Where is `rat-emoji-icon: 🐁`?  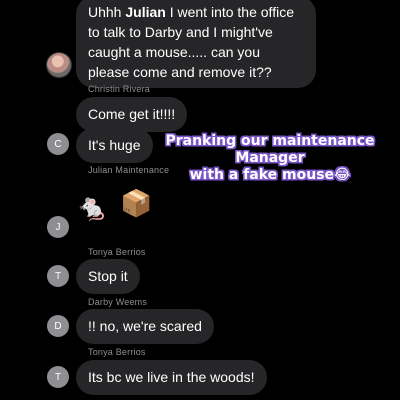
rat-emoji-icon: 🐁 is located at coordinates (92, 207).